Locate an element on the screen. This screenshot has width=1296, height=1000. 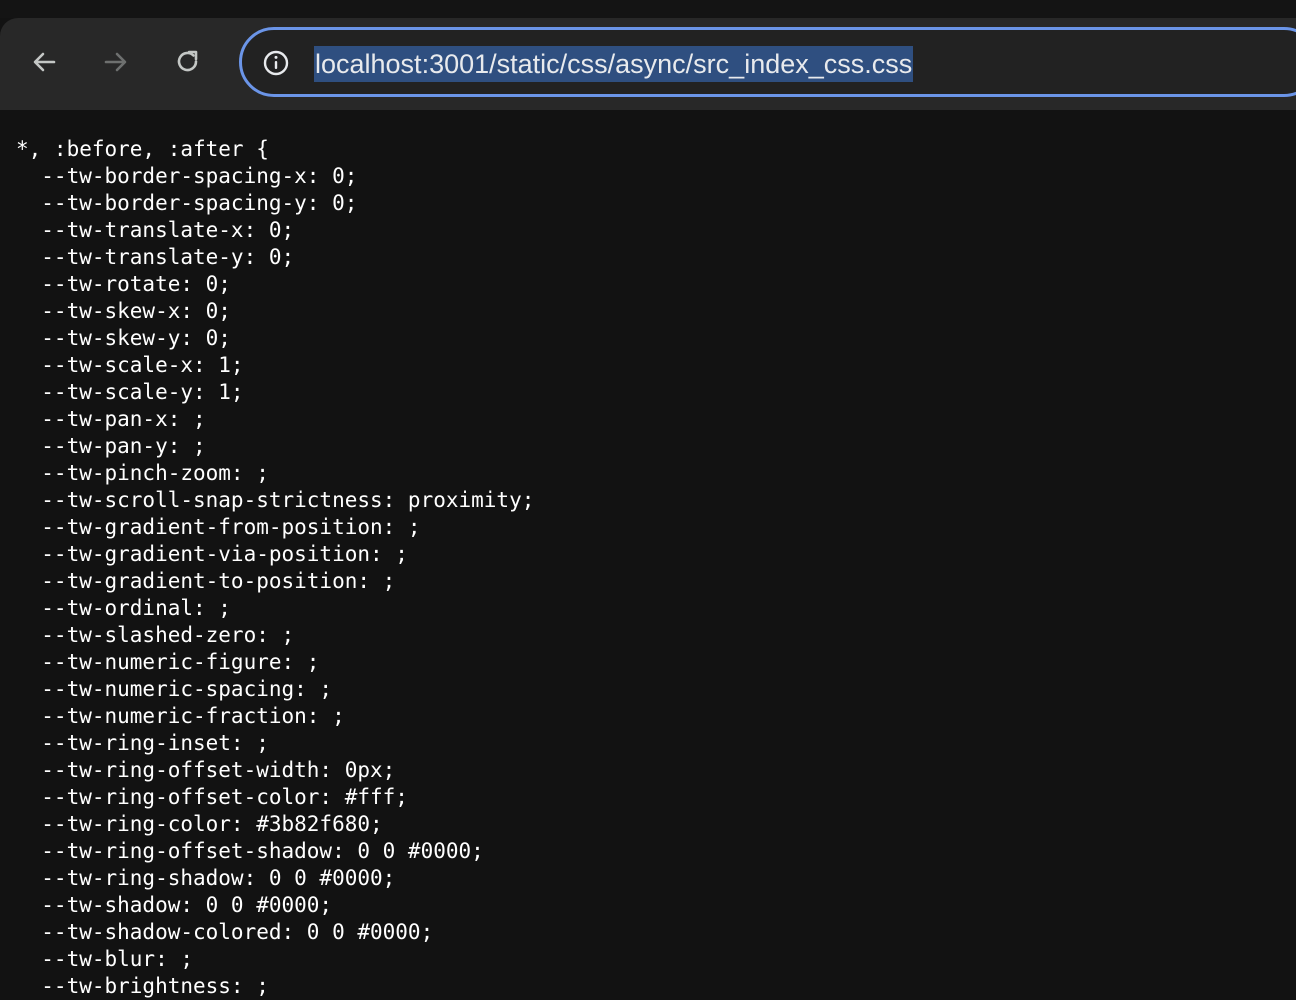
back-button is located at coordinates (44, 62).